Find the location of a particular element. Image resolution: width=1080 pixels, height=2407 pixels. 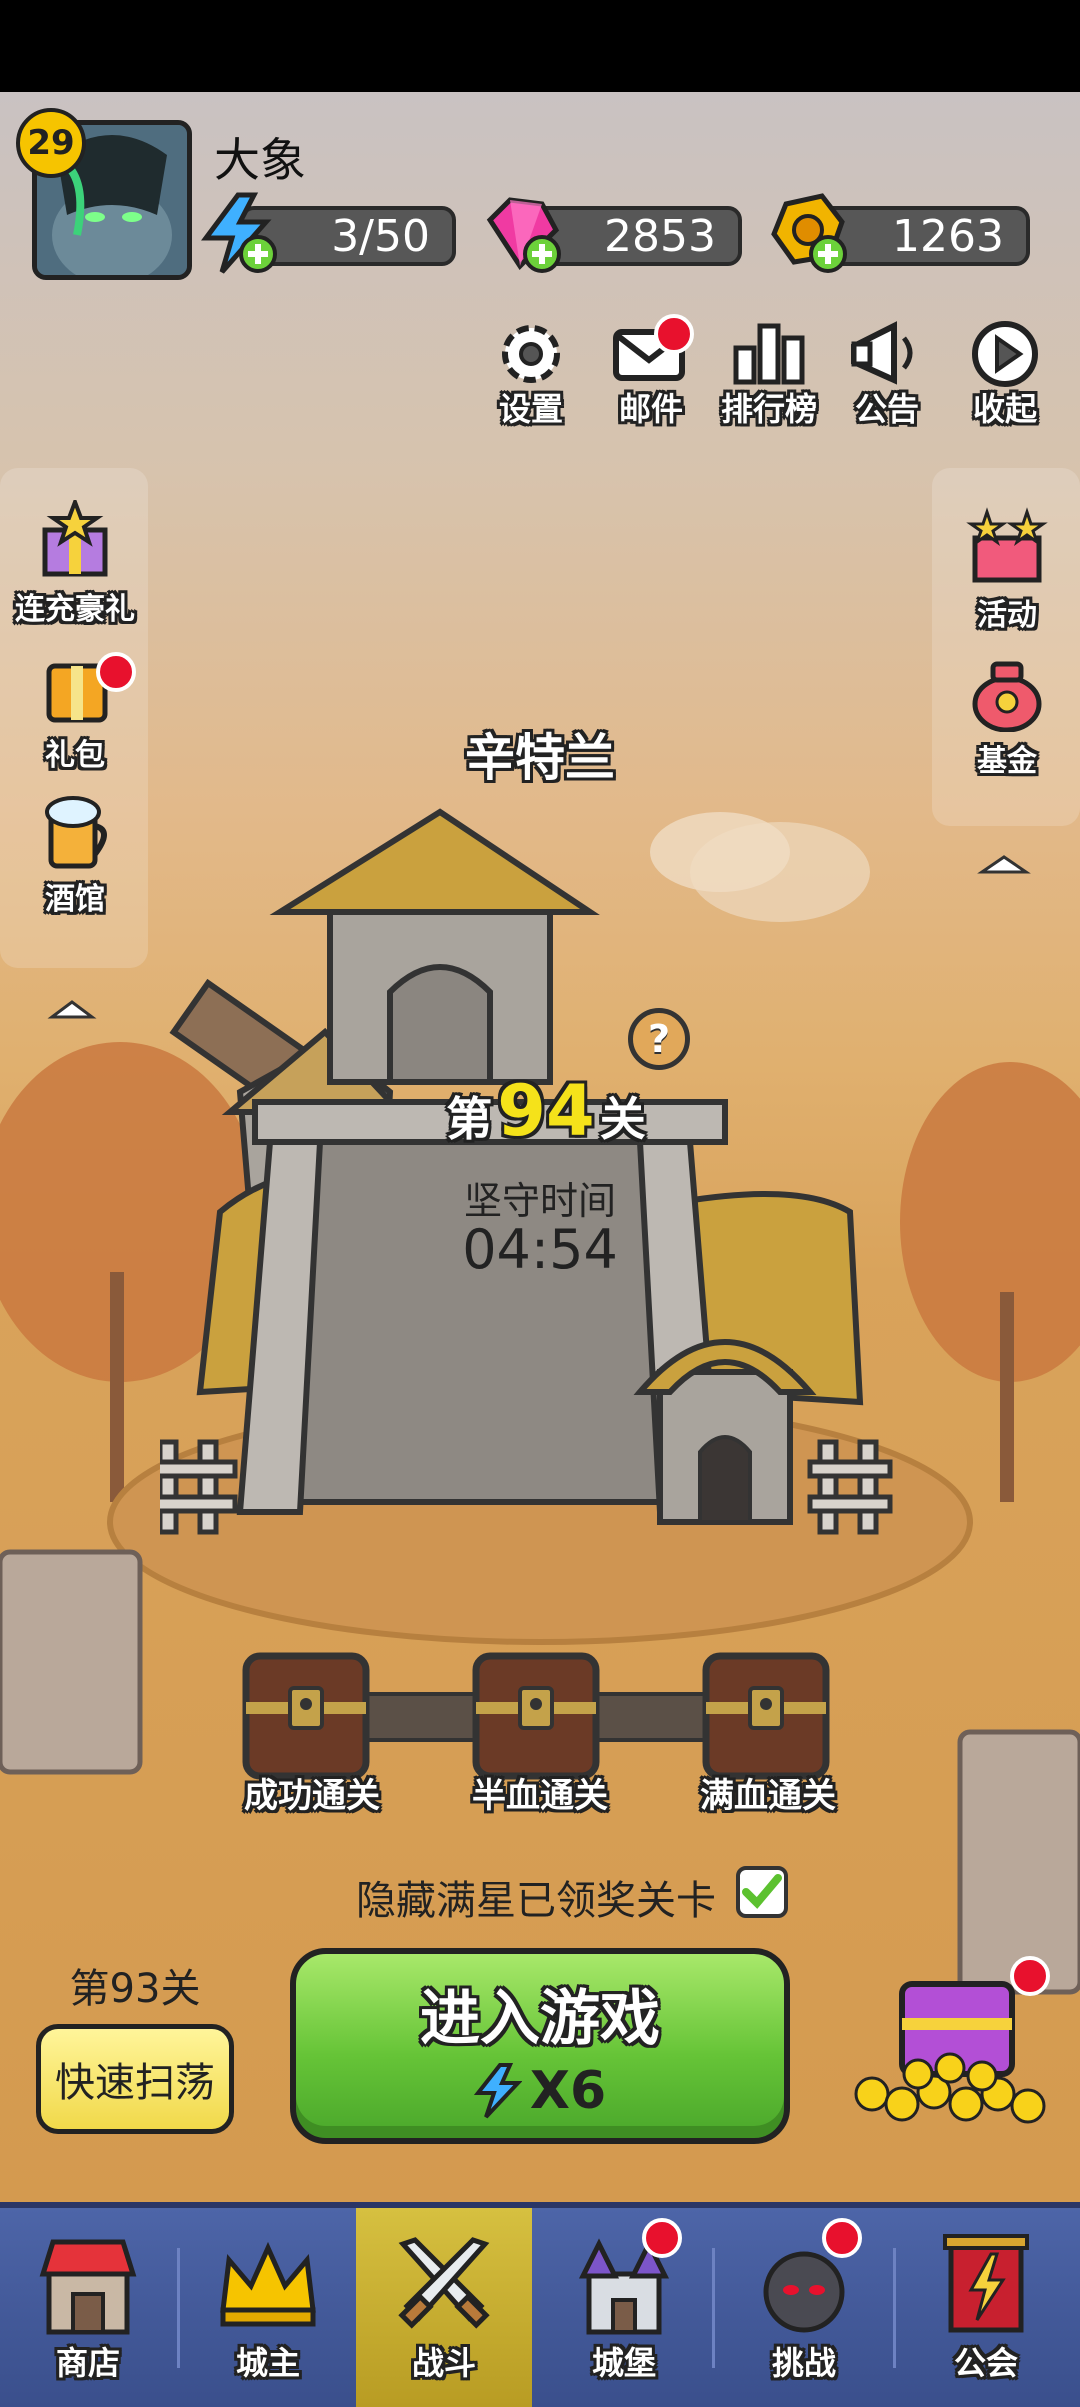

mail-label: 邮件 is located at coordinates (650, 409).